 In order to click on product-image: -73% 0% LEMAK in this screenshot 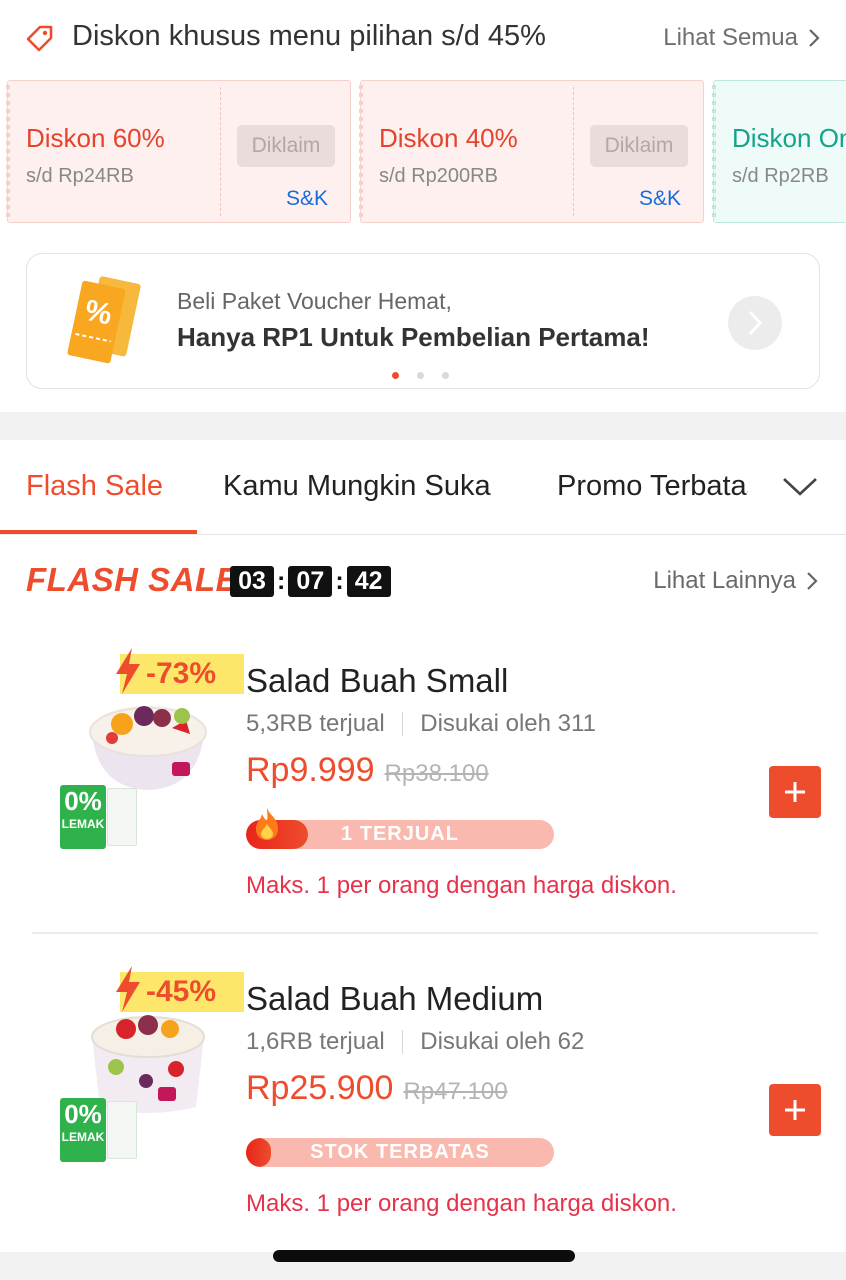, I will do `click(134, 749)`.